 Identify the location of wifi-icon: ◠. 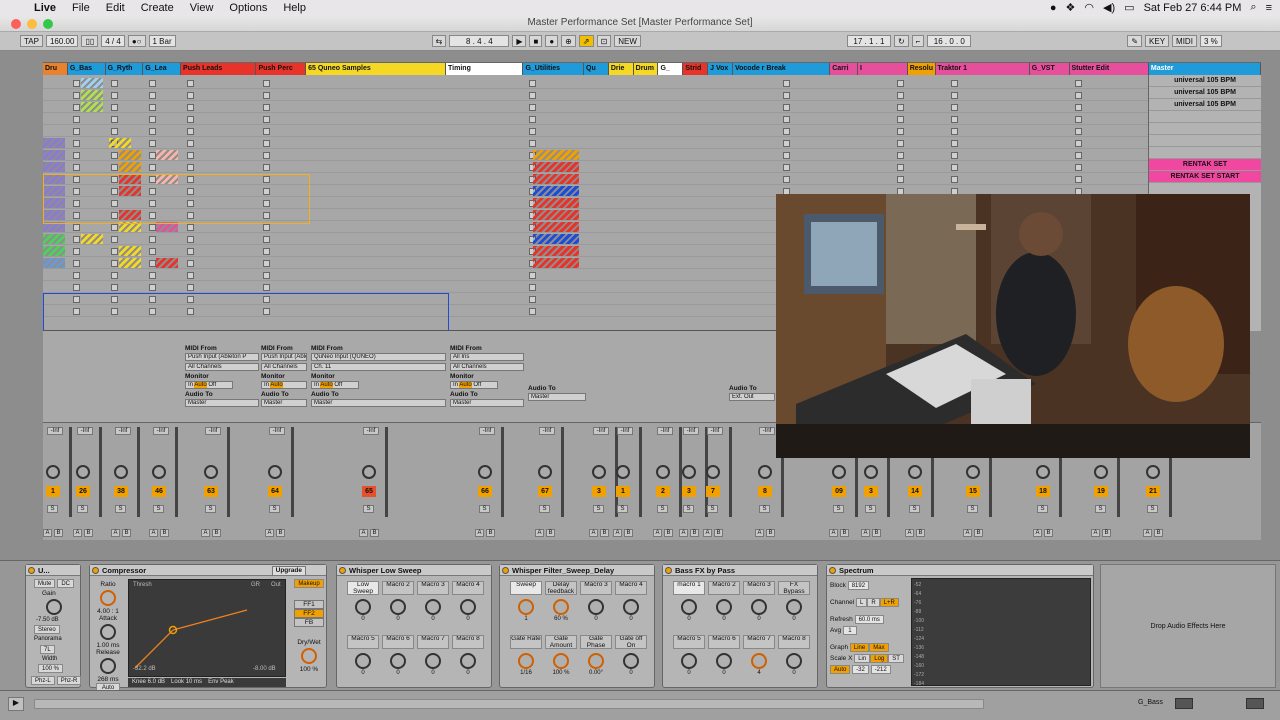
(1089, 7).